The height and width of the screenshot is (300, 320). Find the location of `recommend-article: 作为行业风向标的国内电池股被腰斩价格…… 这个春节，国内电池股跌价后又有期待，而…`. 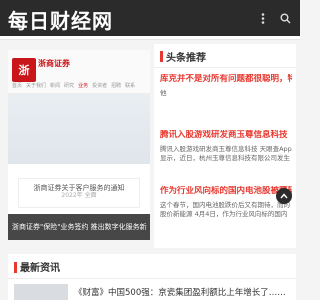

recommend-article: 作为行业风向标的国内电池股被腰斩价格…… 这个春节，国内电池股跌价后又有期待，而… is located at coordinates (226, 202).